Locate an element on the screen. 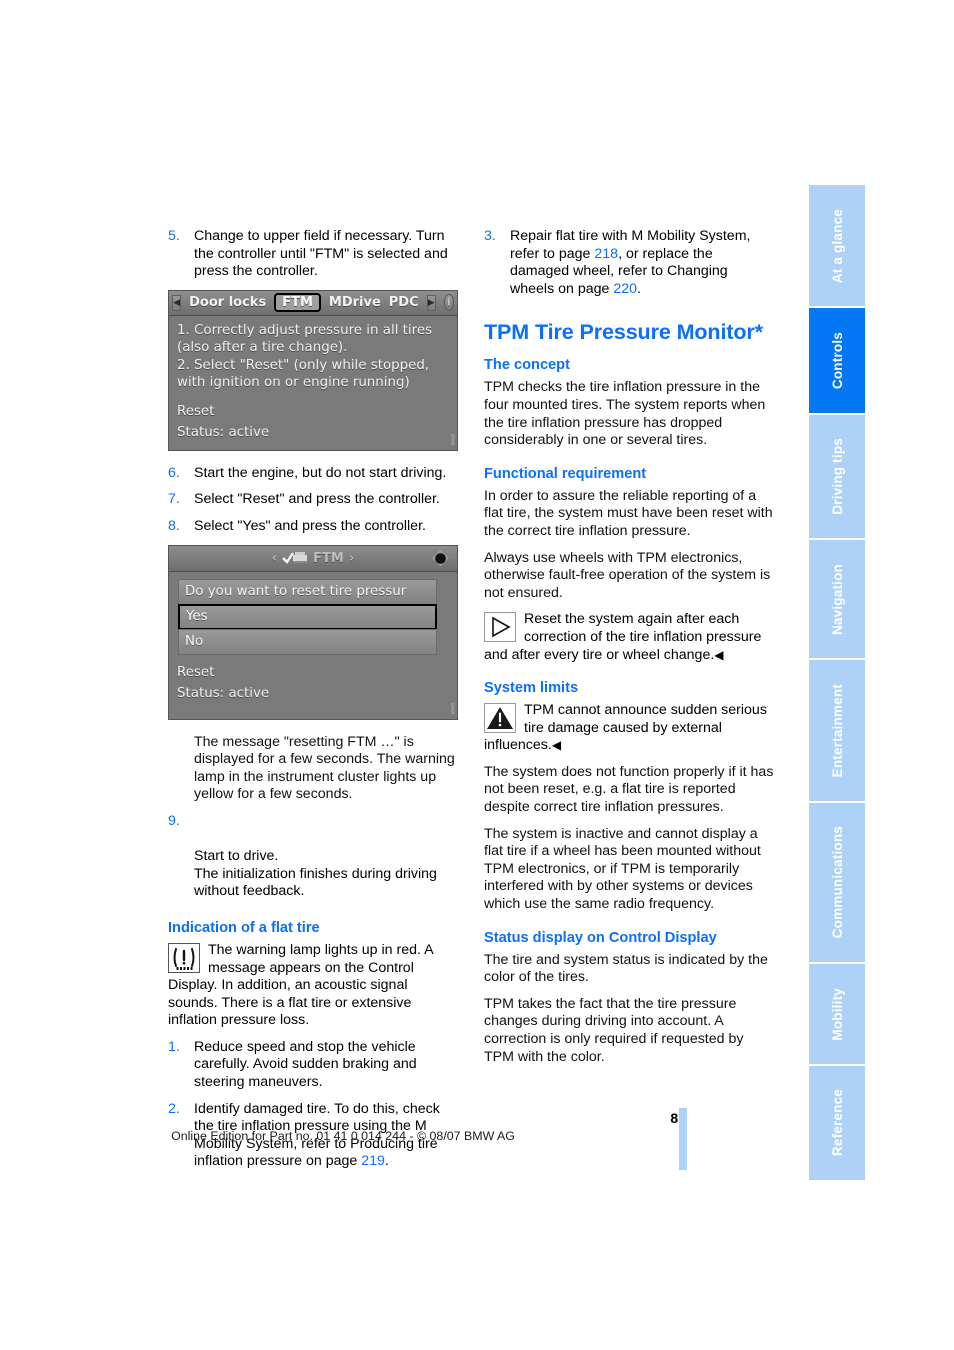 This screenshot has height=1350, width=954. step-text-after: . is located at coordinates (386, 1161).